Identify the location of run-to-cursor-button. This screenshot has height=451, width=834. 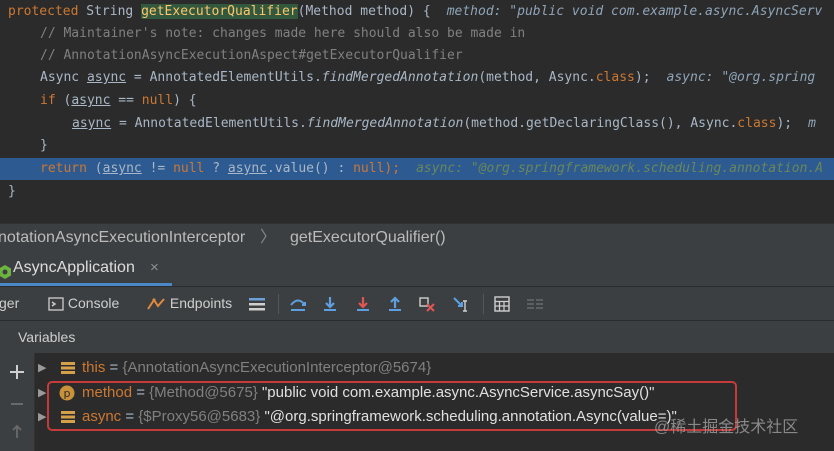
(461, 303).